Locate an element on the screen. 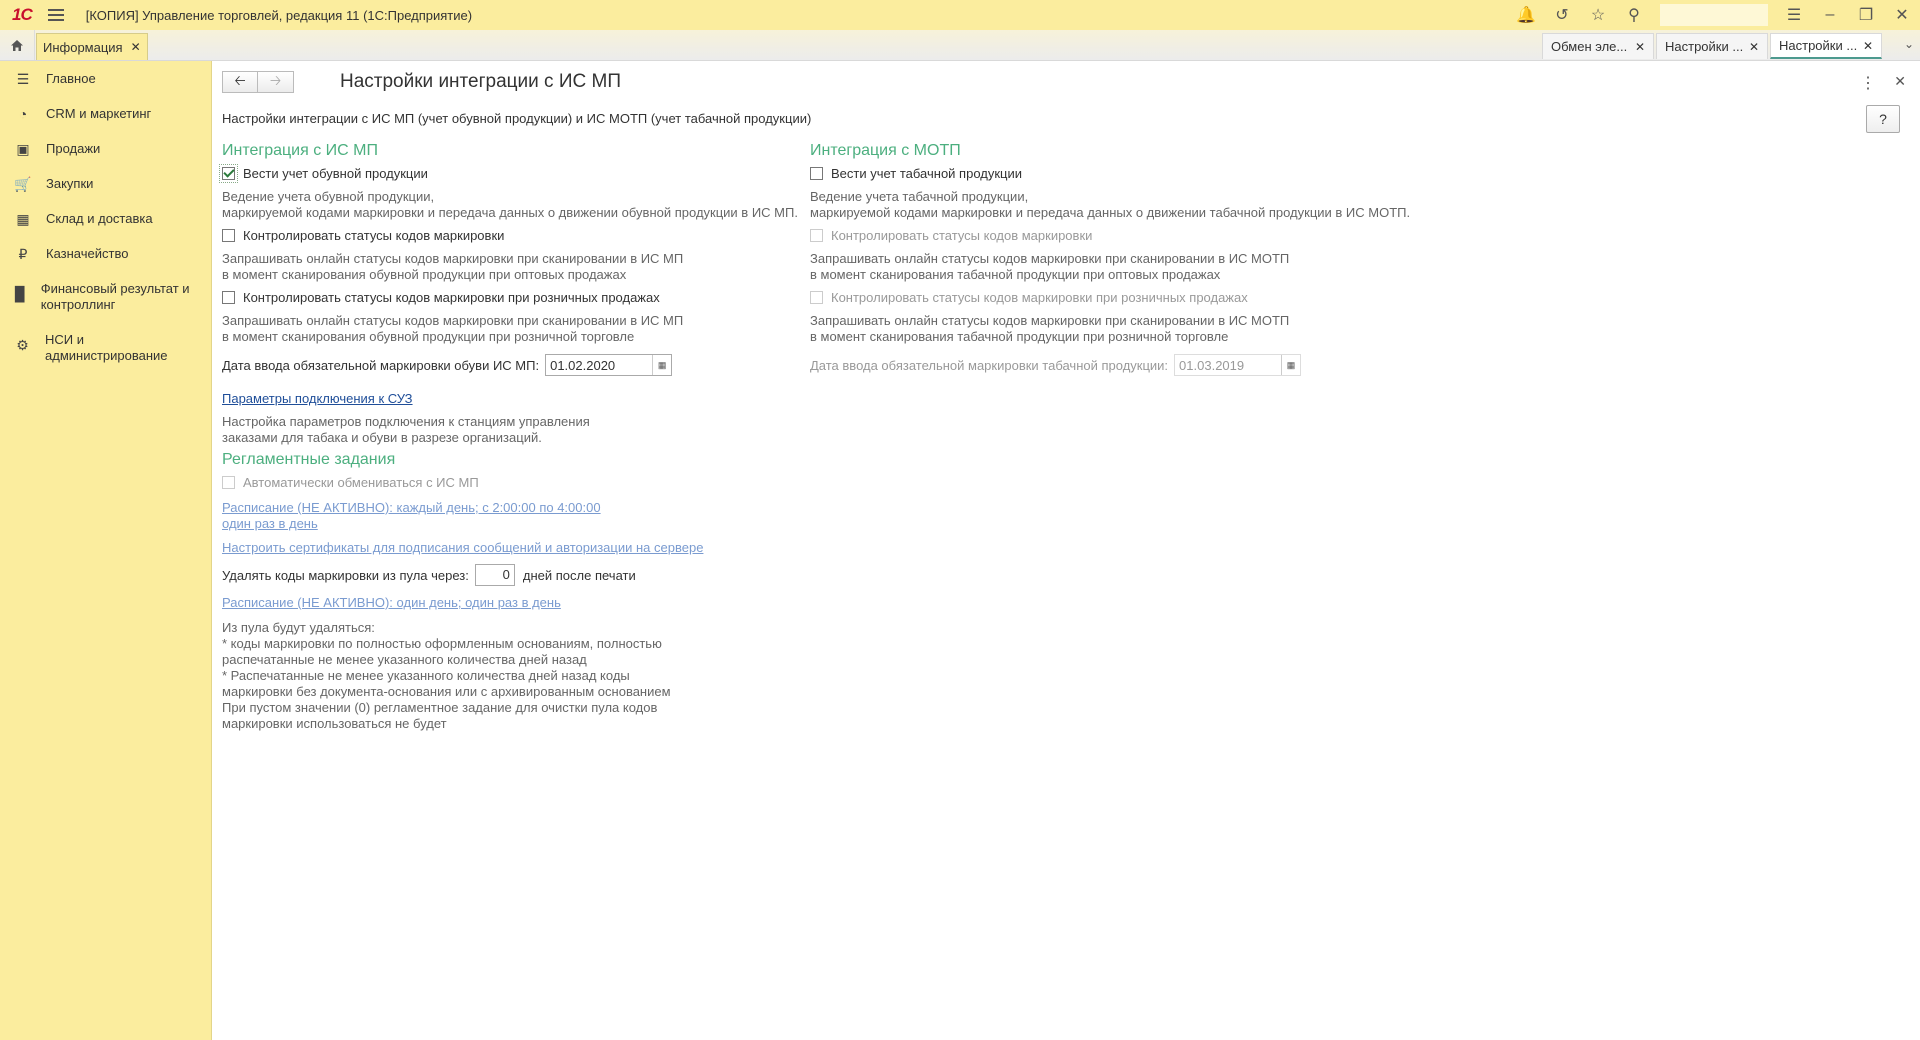 Image resolution: width=1920 pixels, height=1040 pixels. control-status-checkbox: Контролировать статусы кодов маркировки is located at coordinates (512, 235).